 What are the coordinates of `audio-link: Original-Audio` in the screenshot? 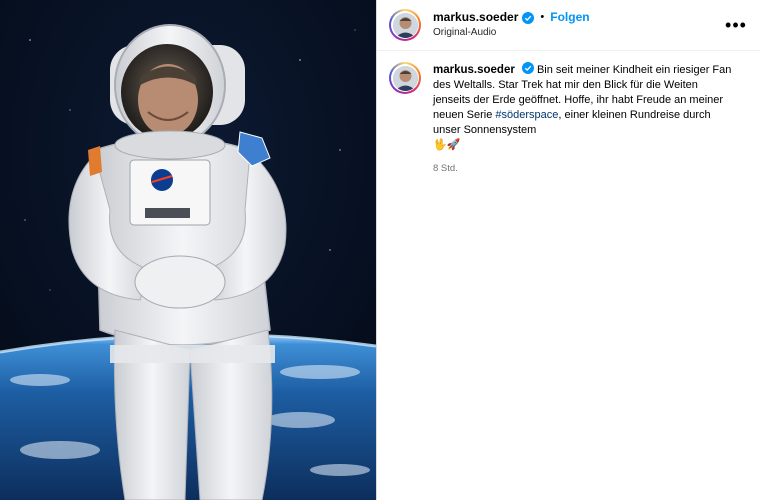 It's located at (578, 33).